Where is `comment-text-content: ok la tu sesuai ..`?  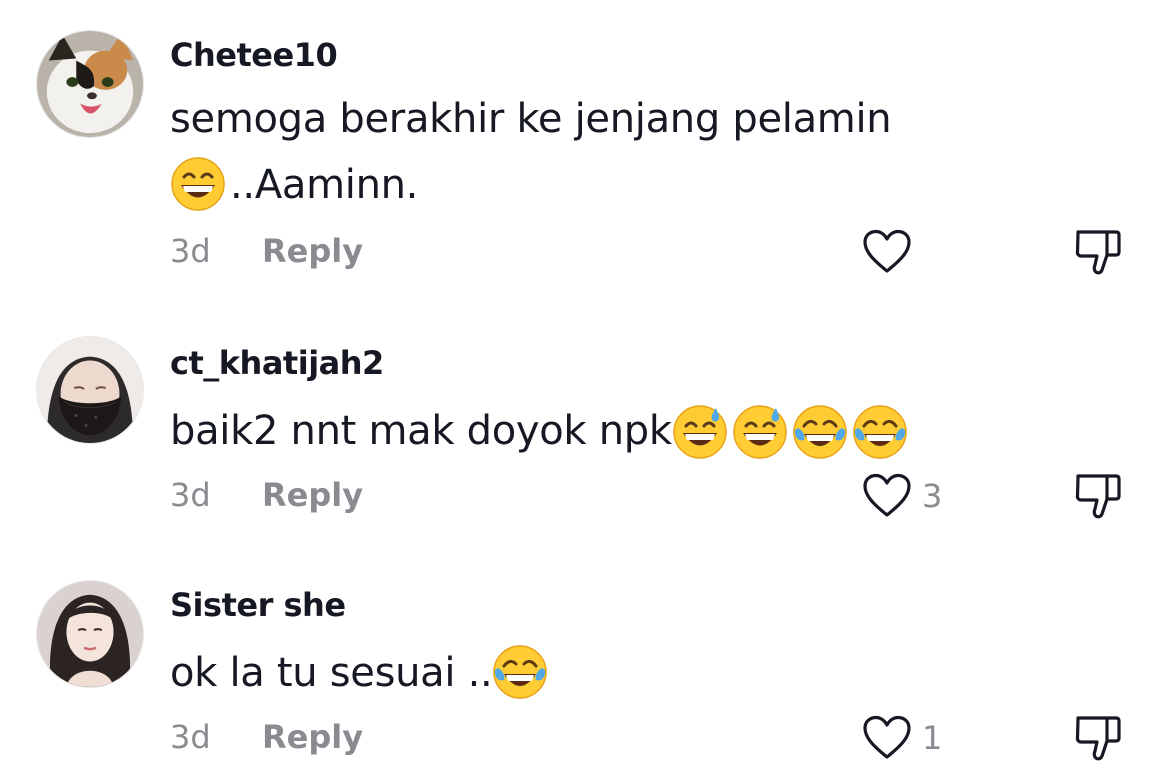
comment-text-content: ok la tu sesuai .. is located at coordinates (331, 673).